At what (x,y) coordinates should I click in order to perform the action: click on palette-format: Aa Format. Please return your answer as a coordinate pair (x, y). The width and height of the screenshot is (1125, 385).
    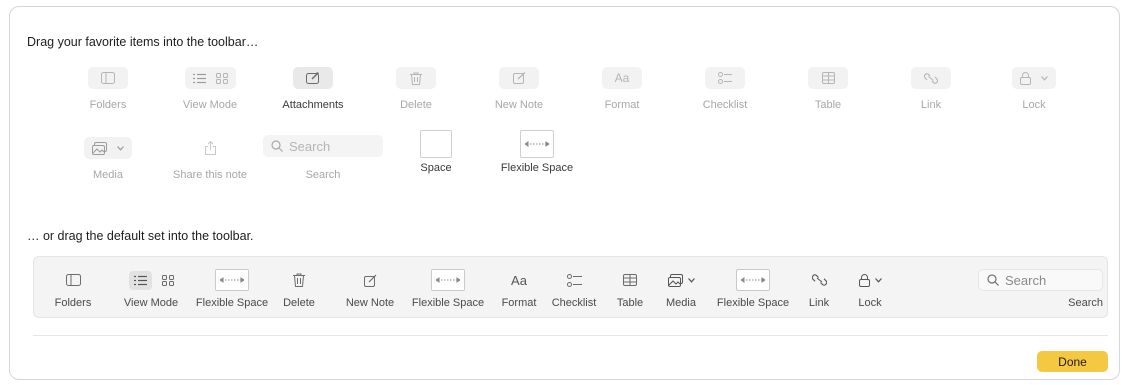
    Looking at the image, I should click on (622, 89).